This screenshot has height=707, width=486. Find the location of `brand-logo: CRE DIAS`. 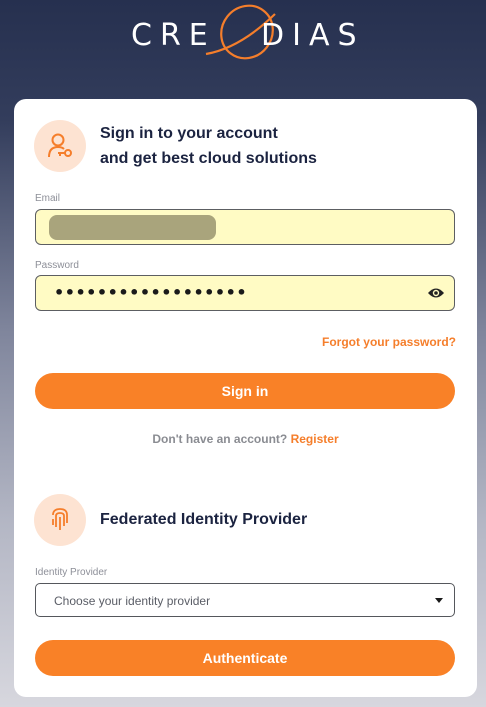

brand-logo: CRE DIAS is located at coordinates (243, 40).